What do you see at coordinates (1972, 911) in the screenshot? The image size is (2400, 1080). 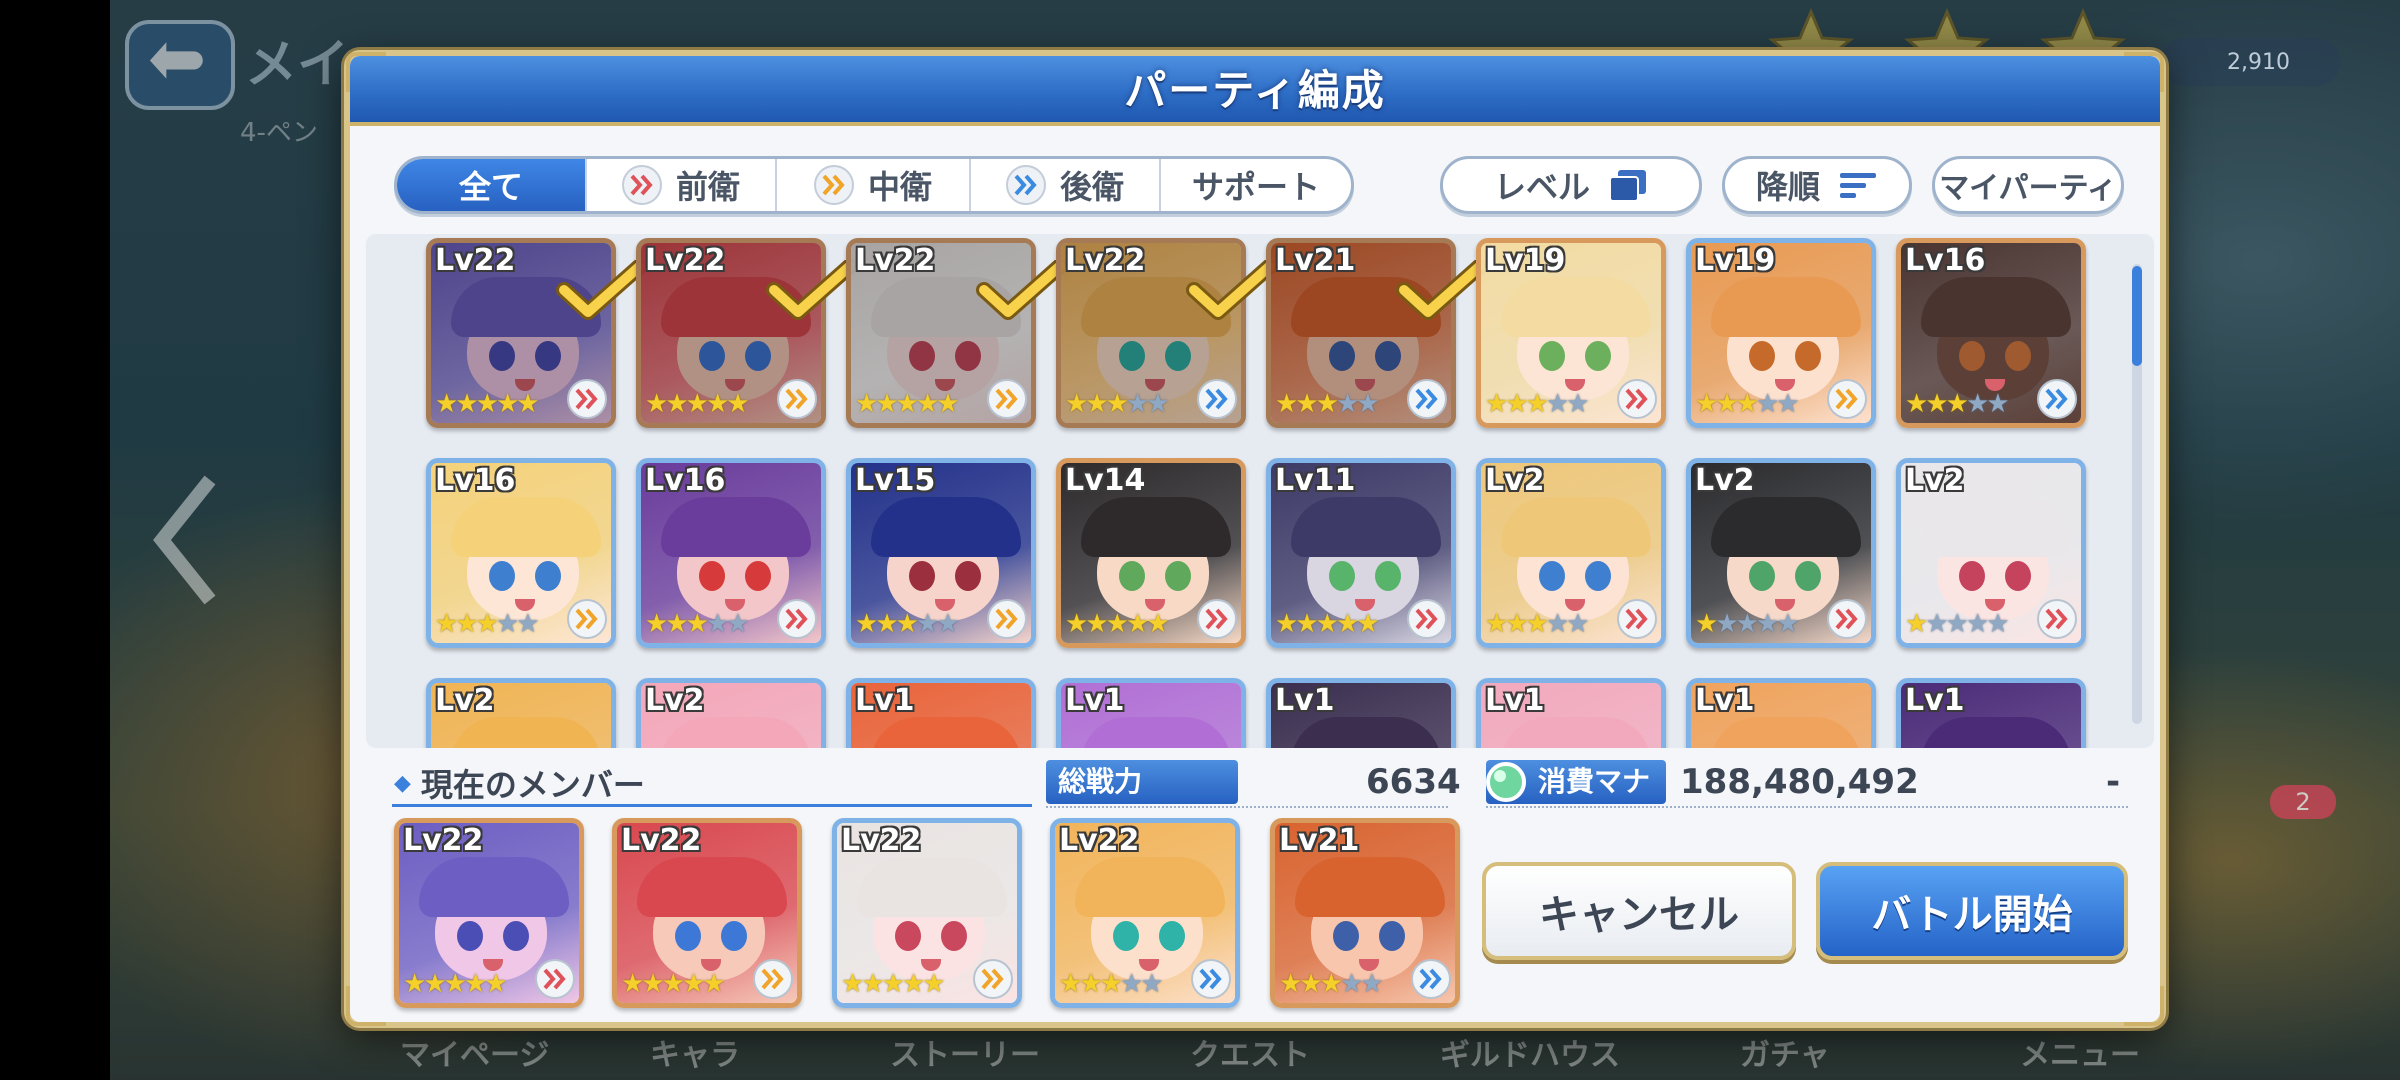 I see `start-battle-button: バトル開始` at bounding box center [1972, 911].